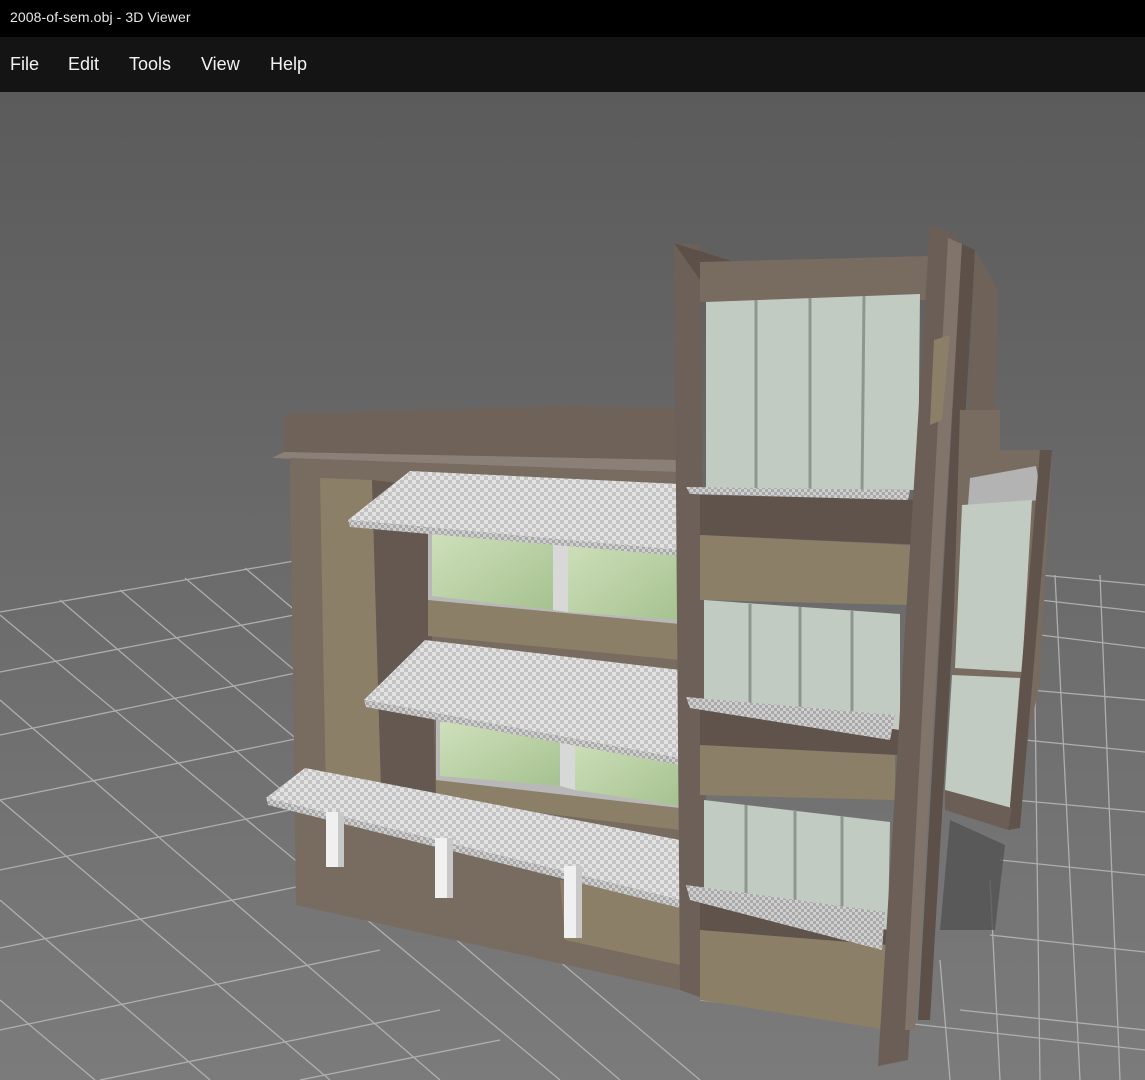  What do you see at coordinates (150, 64) in the screenshot?
I see `menu-tools: Tools` at bounding box center [150, 64].